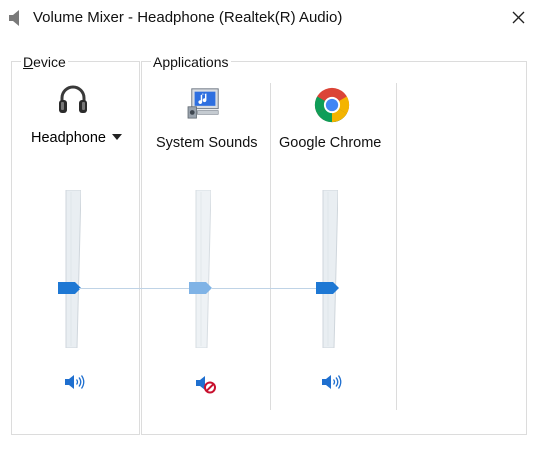  I want to click on device-dropdown: Headphone, so click(76, 138).